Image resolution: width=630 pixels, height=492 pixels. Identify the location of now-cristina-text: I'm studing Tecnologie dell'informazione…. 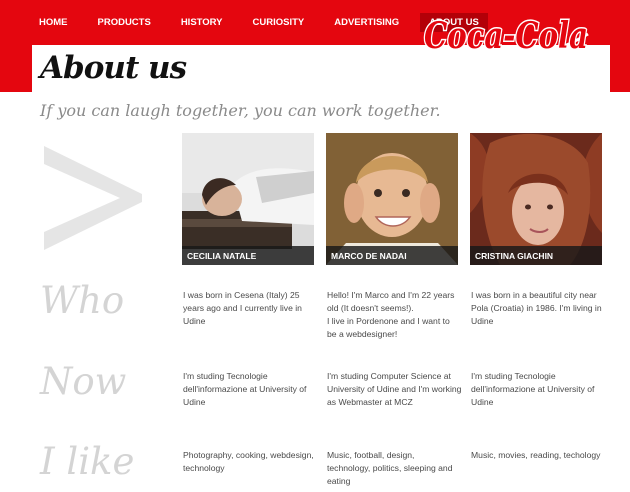
(533, 389).